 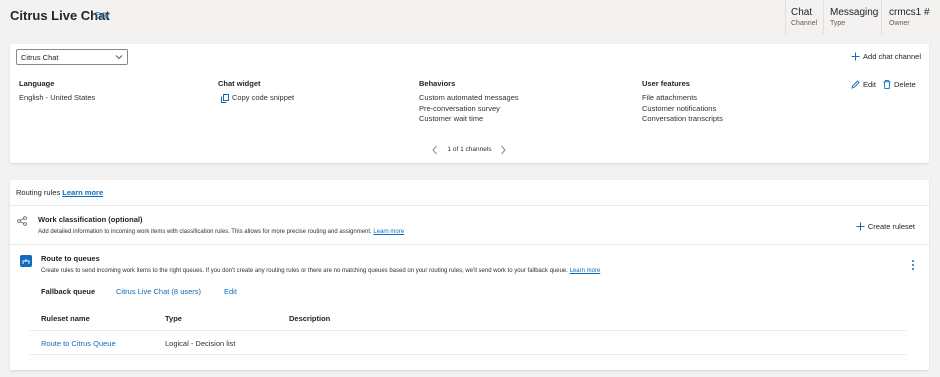 I want to click on user-feature-item: Customer notifications, so click(x=679, y=108).